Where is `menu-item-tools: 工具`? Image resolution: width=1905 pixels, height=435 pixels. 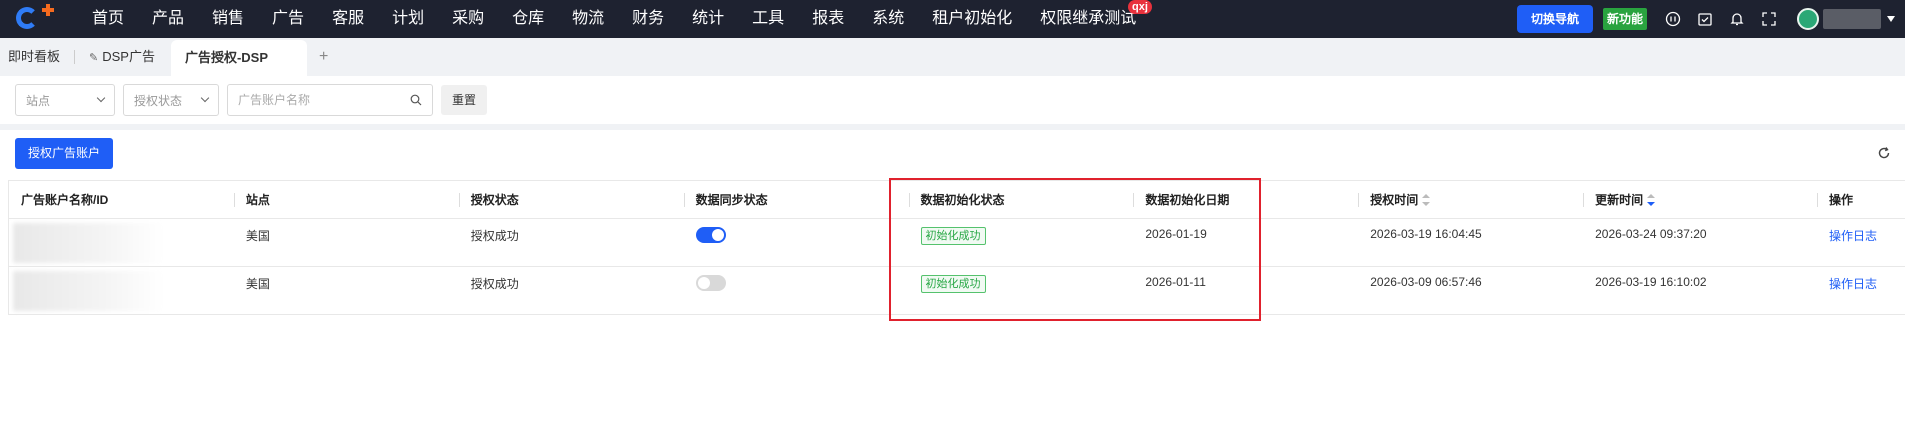 menu-item-tools: 工具 is located at coordinates (768, 19).